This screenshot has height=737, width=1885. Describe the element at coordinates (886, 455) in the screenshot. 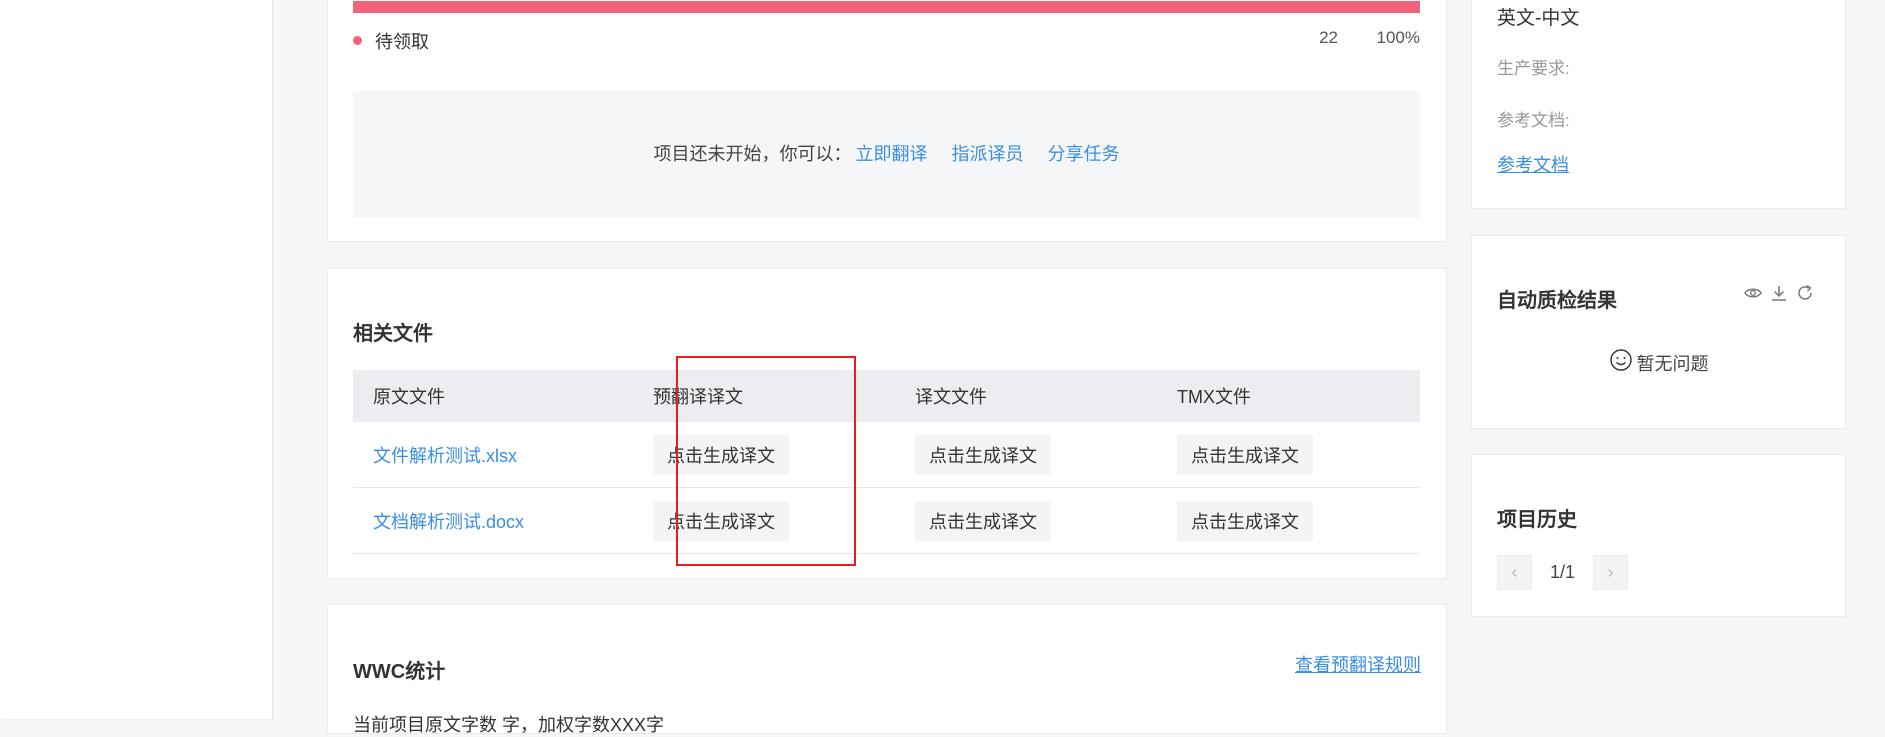

I see `table-row: 文件解析测试.xlsx 点击生成译文 点击生成译文 点击生成译文` at that location.